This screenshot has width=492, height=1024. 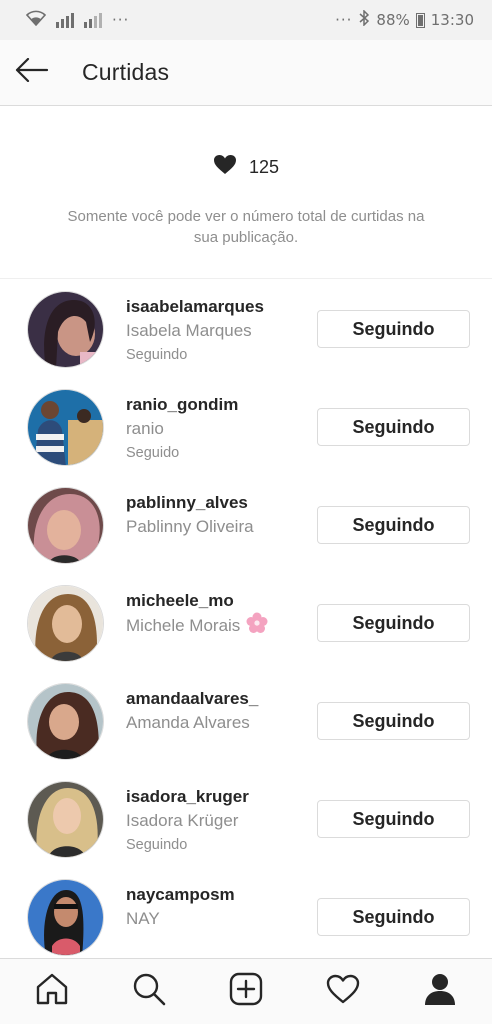 I want to click on full-name: Michele Morais, so click(x=216, y=627).